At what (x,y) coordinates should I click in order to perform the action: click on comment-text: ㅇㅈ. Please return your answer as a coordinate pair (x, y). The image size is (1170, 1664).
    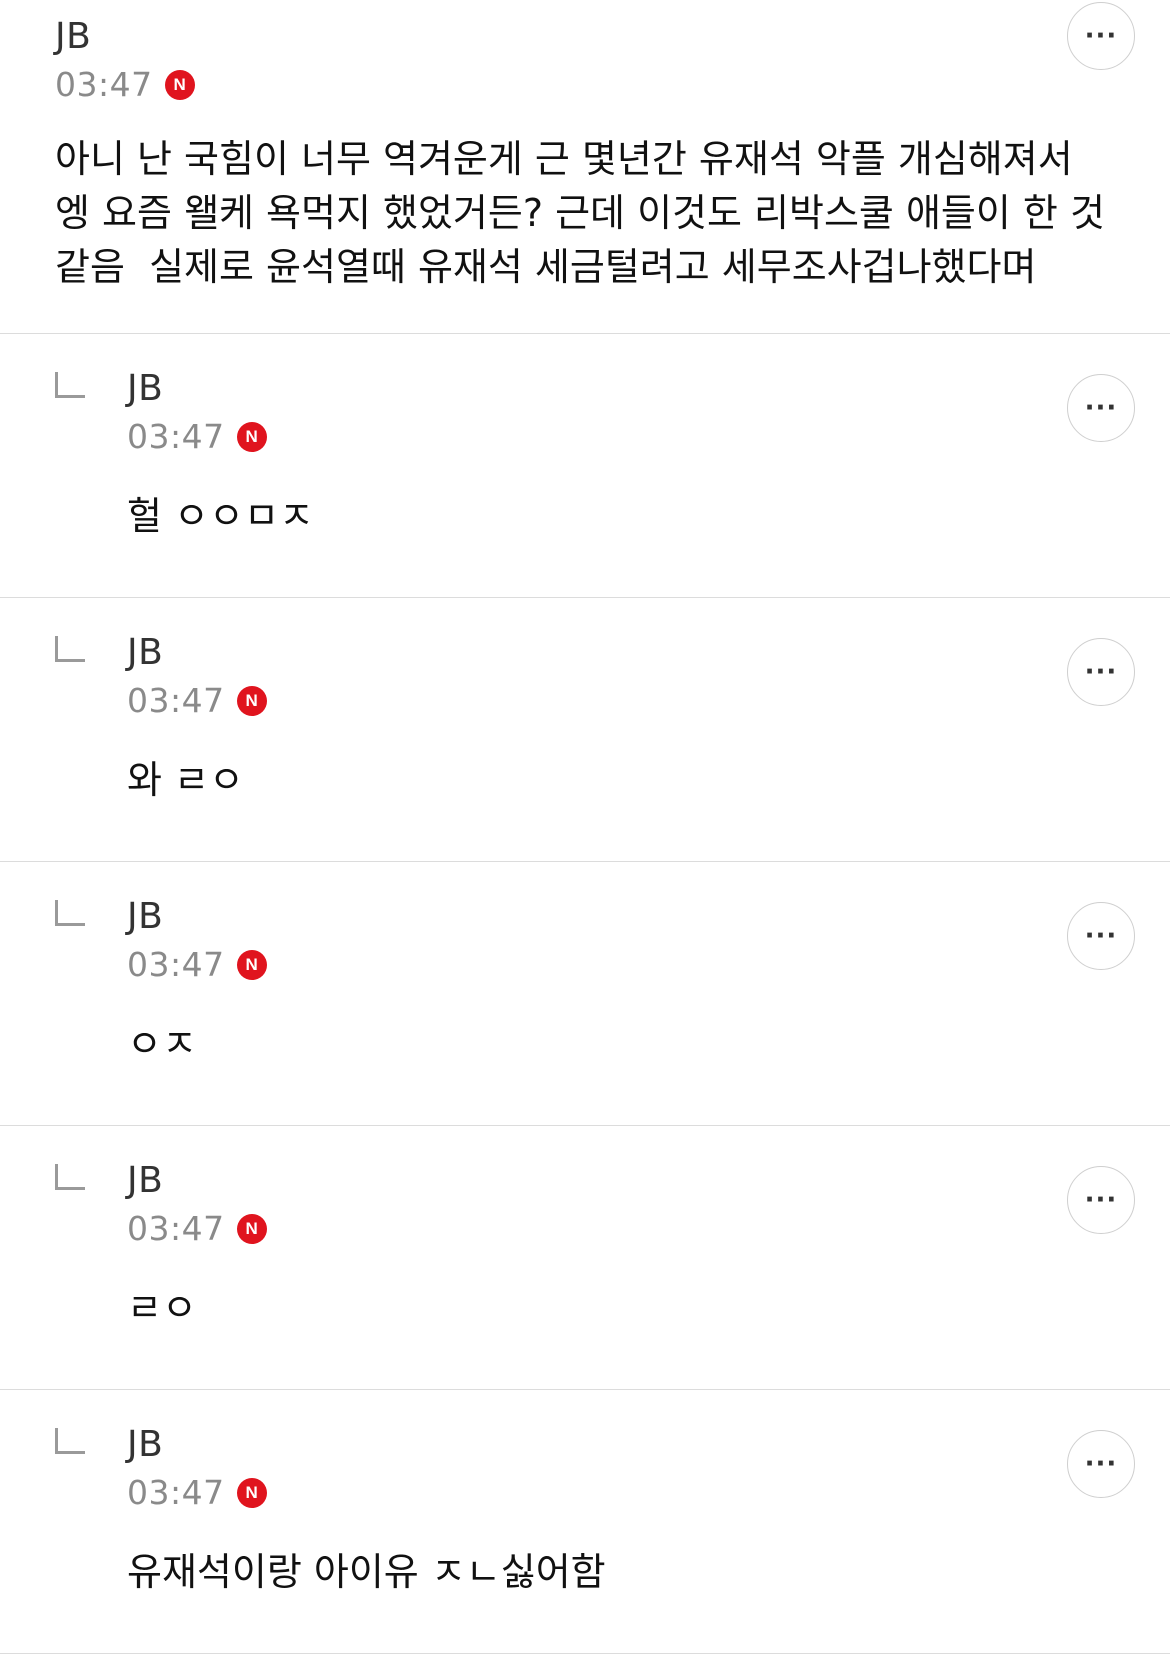
    Looking at the image, I should click on (162, 1044).